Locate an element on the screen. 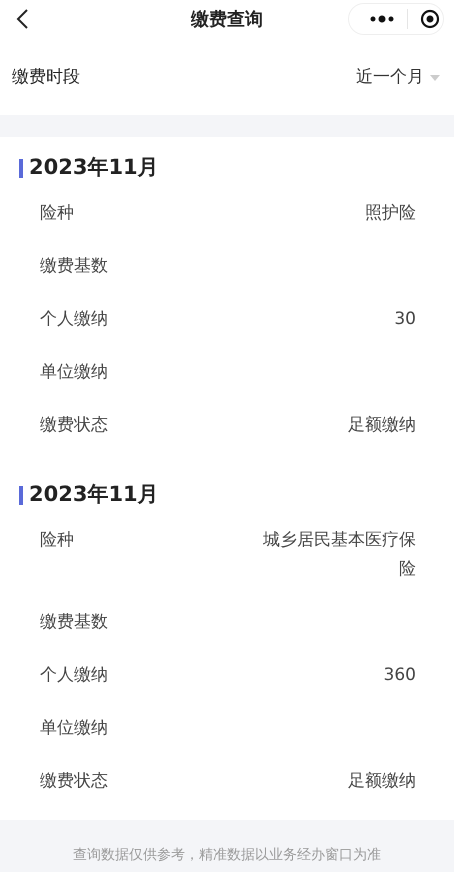  field-value: 360 is located at coordinates (400, 675).